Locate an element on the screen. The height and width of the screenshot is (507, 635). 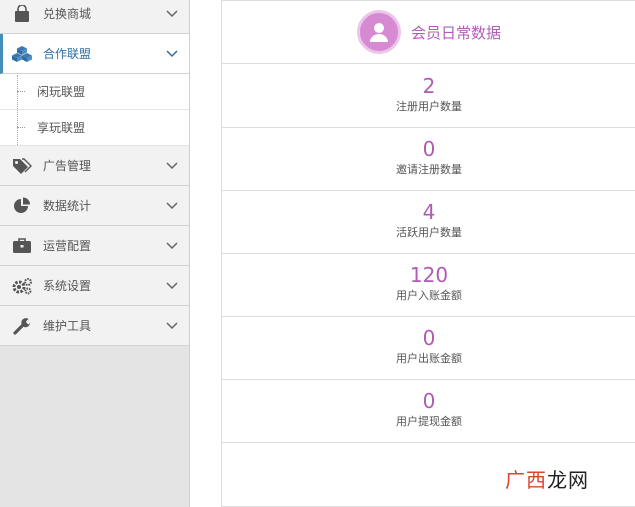
stat-label: 用户提现金额 is located at coordinates (429, 421).